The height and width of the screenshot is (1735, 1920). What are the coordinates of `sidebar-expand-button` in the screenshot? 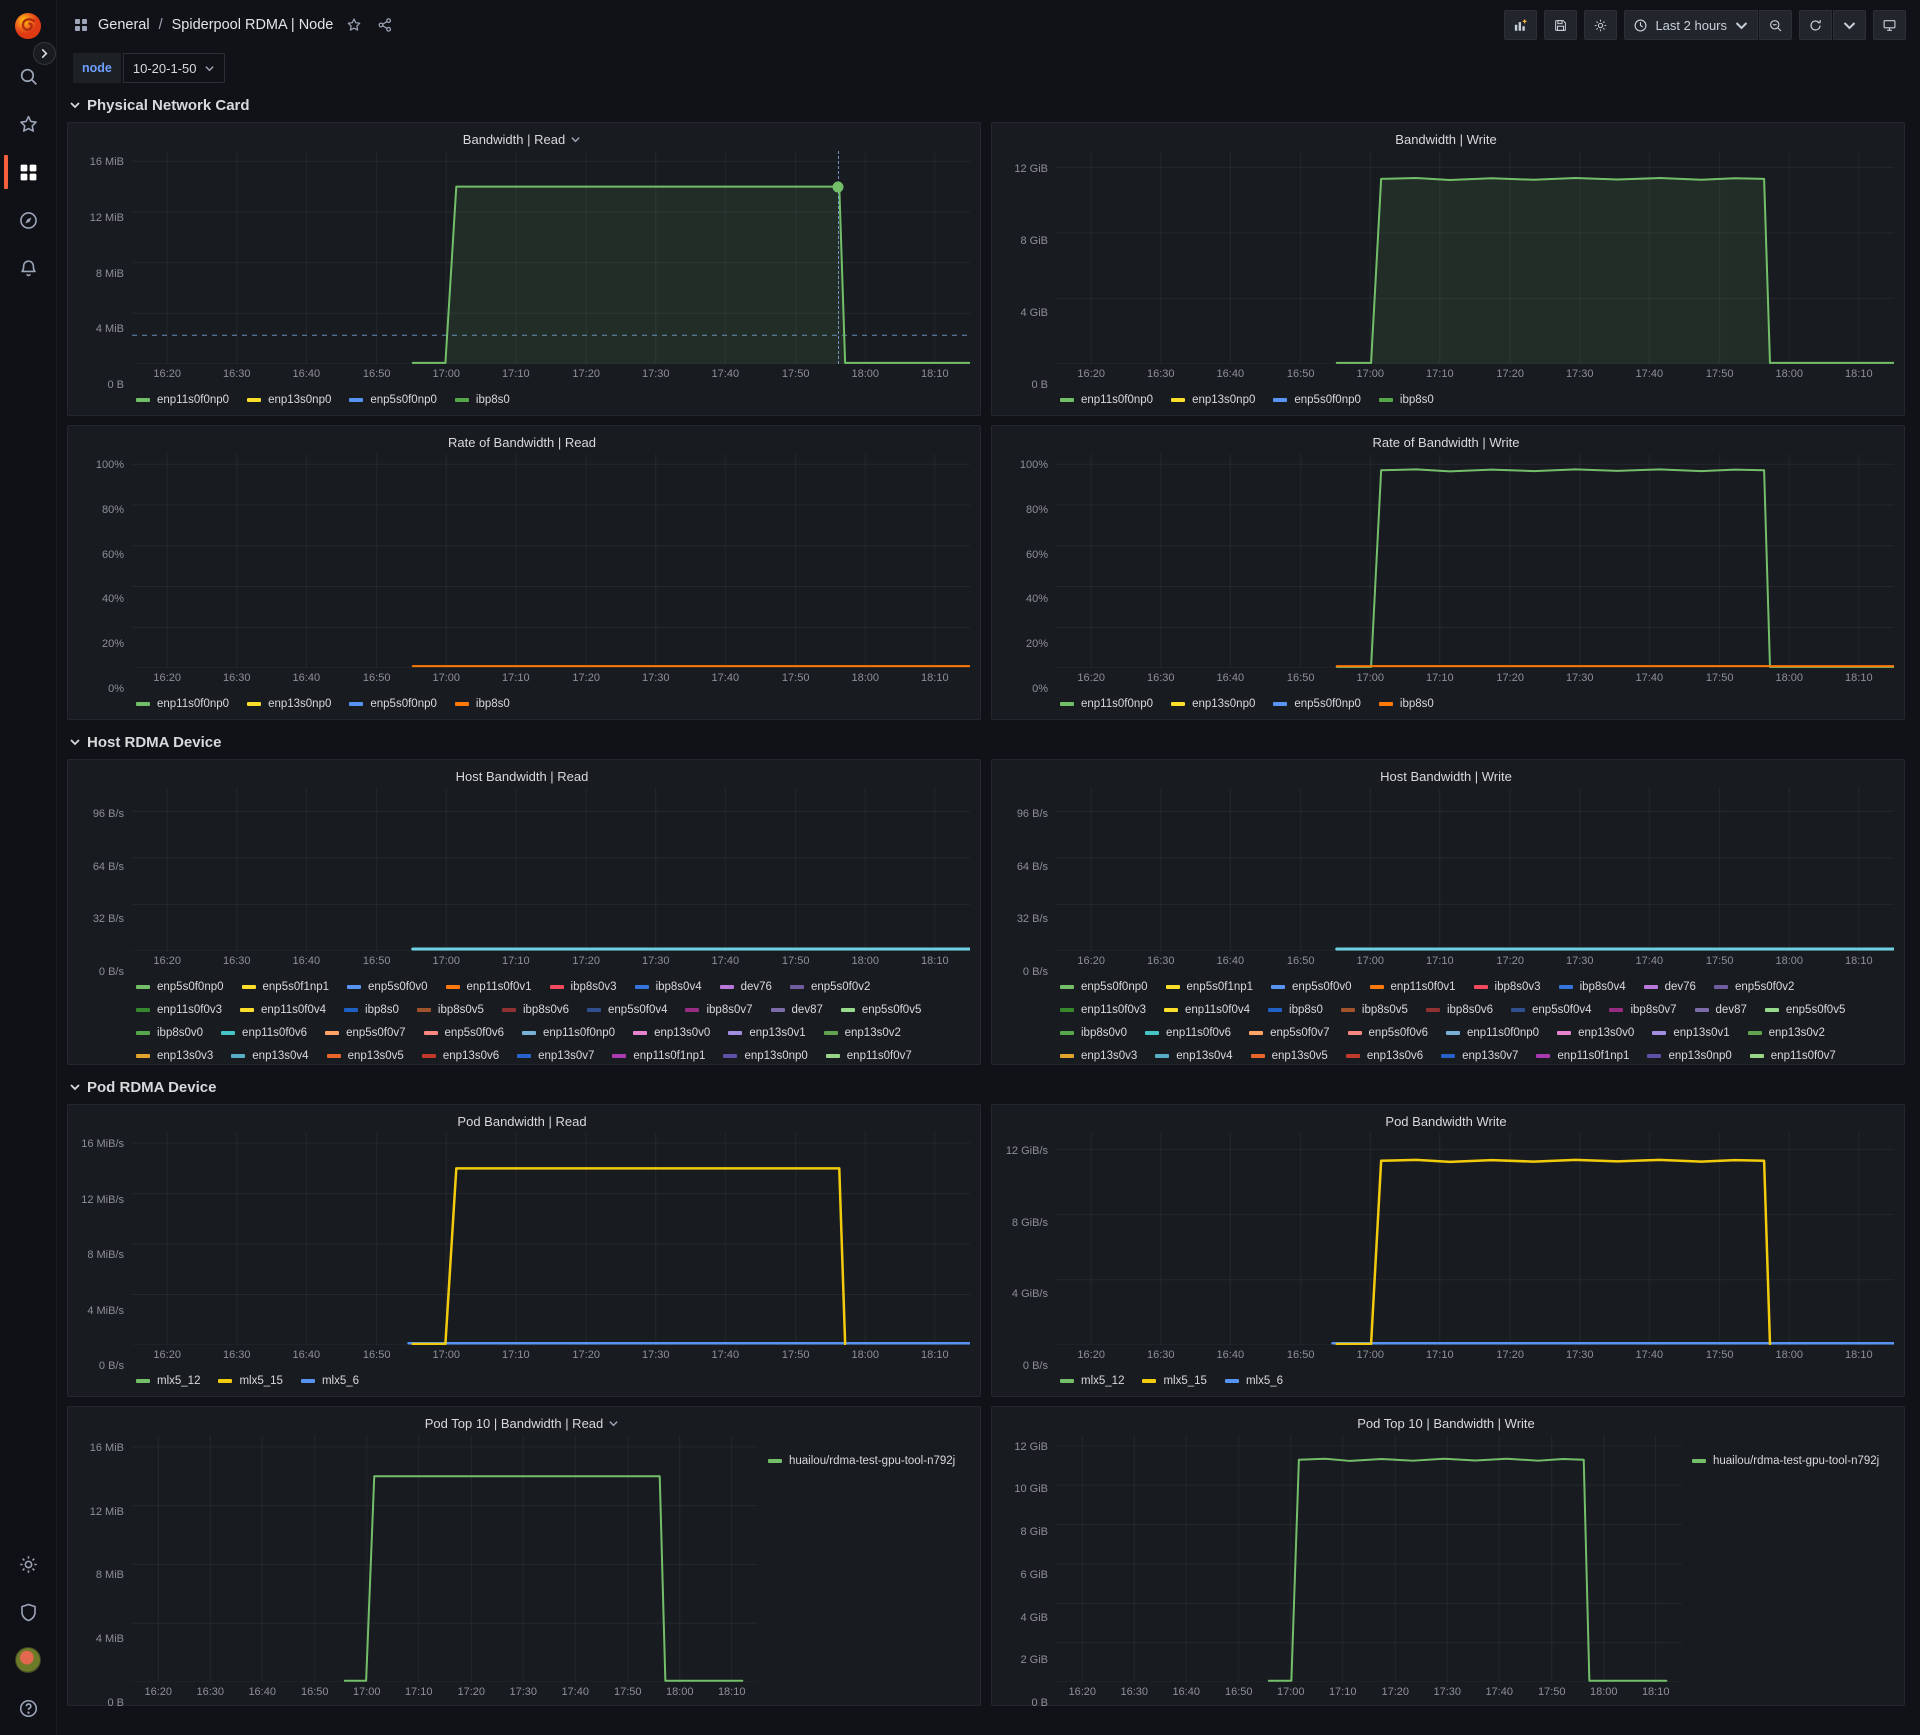 It's located at (44, 53).